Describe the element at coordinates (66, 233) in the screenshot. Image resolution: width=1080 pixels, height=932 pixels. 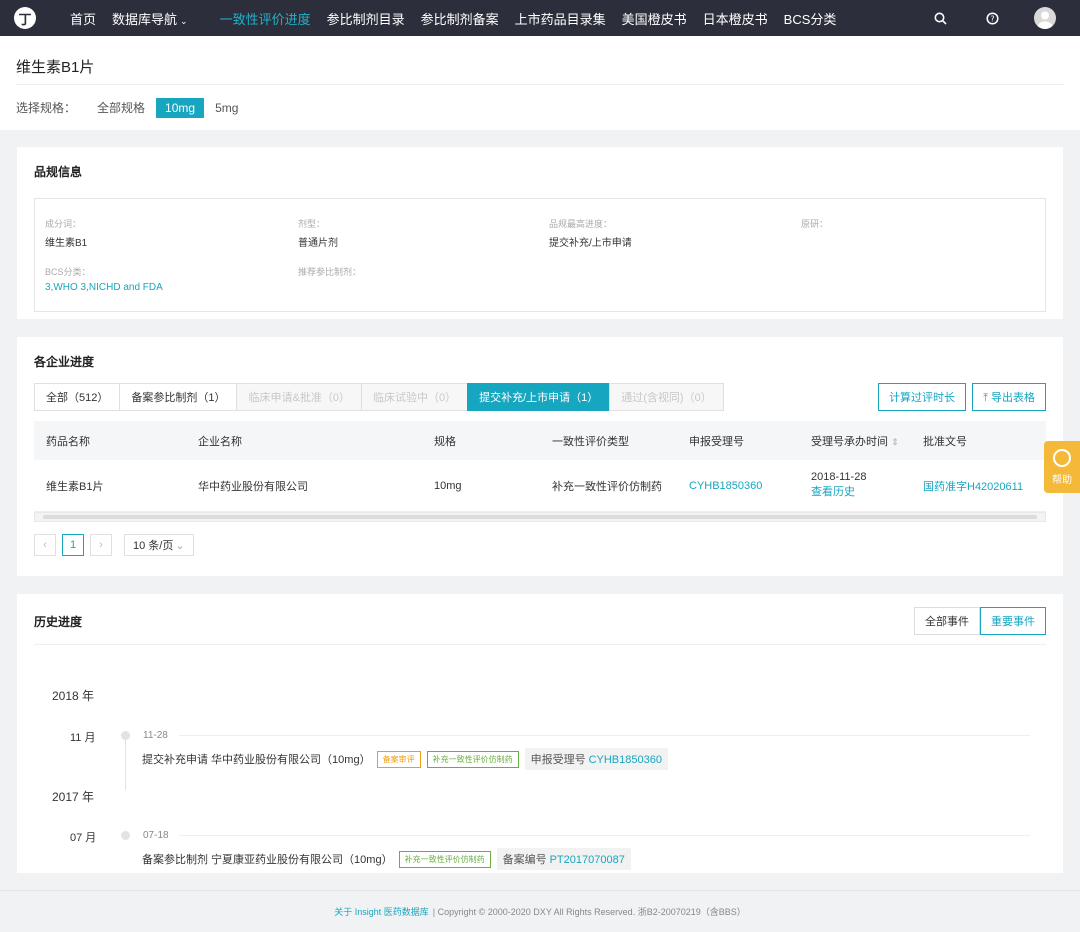
I see `info-ingredient: 成分词： 维生素B1` at that location.